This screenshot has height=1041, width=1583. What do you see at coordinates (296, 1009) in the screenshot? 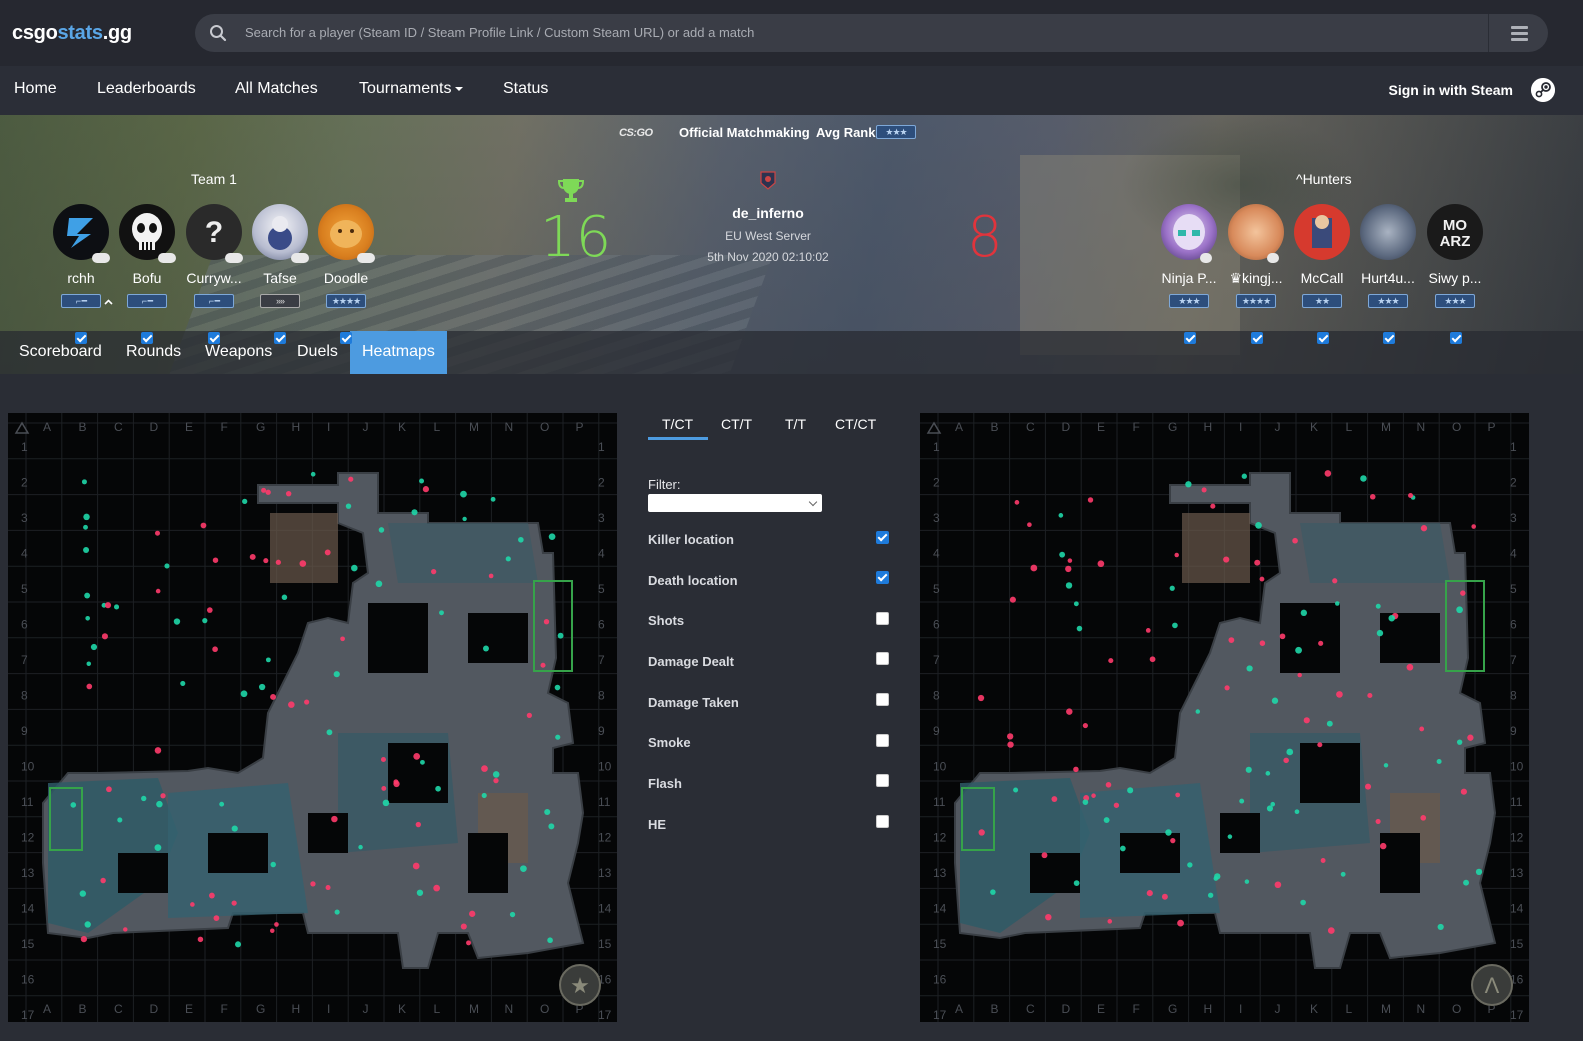
I see `grid-col-label: H` at bounding box center [296, 1009].